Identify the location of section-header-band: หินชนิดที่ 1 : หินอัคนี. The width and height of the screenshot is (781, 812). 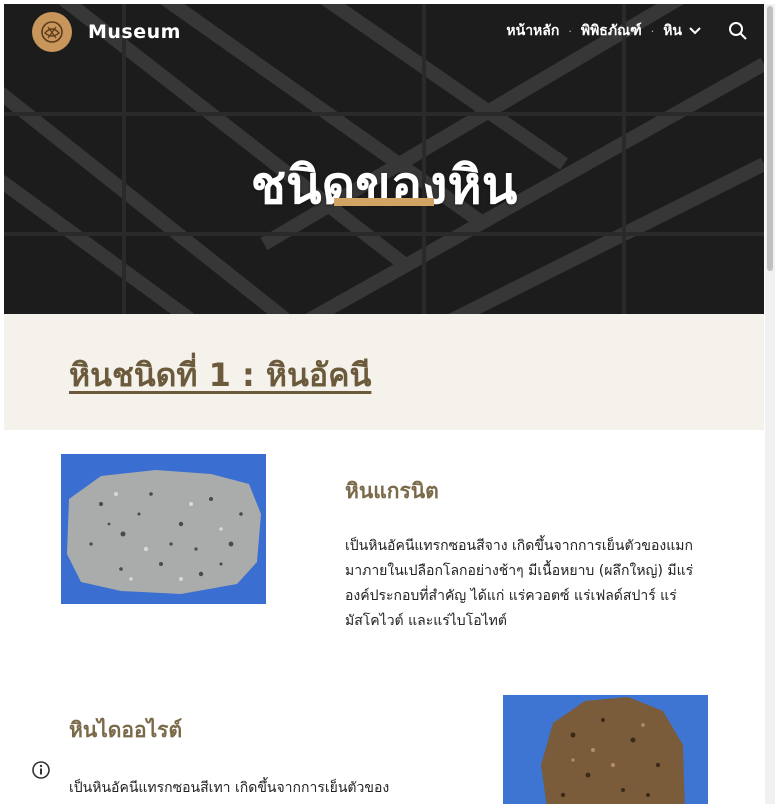
(384, 372).